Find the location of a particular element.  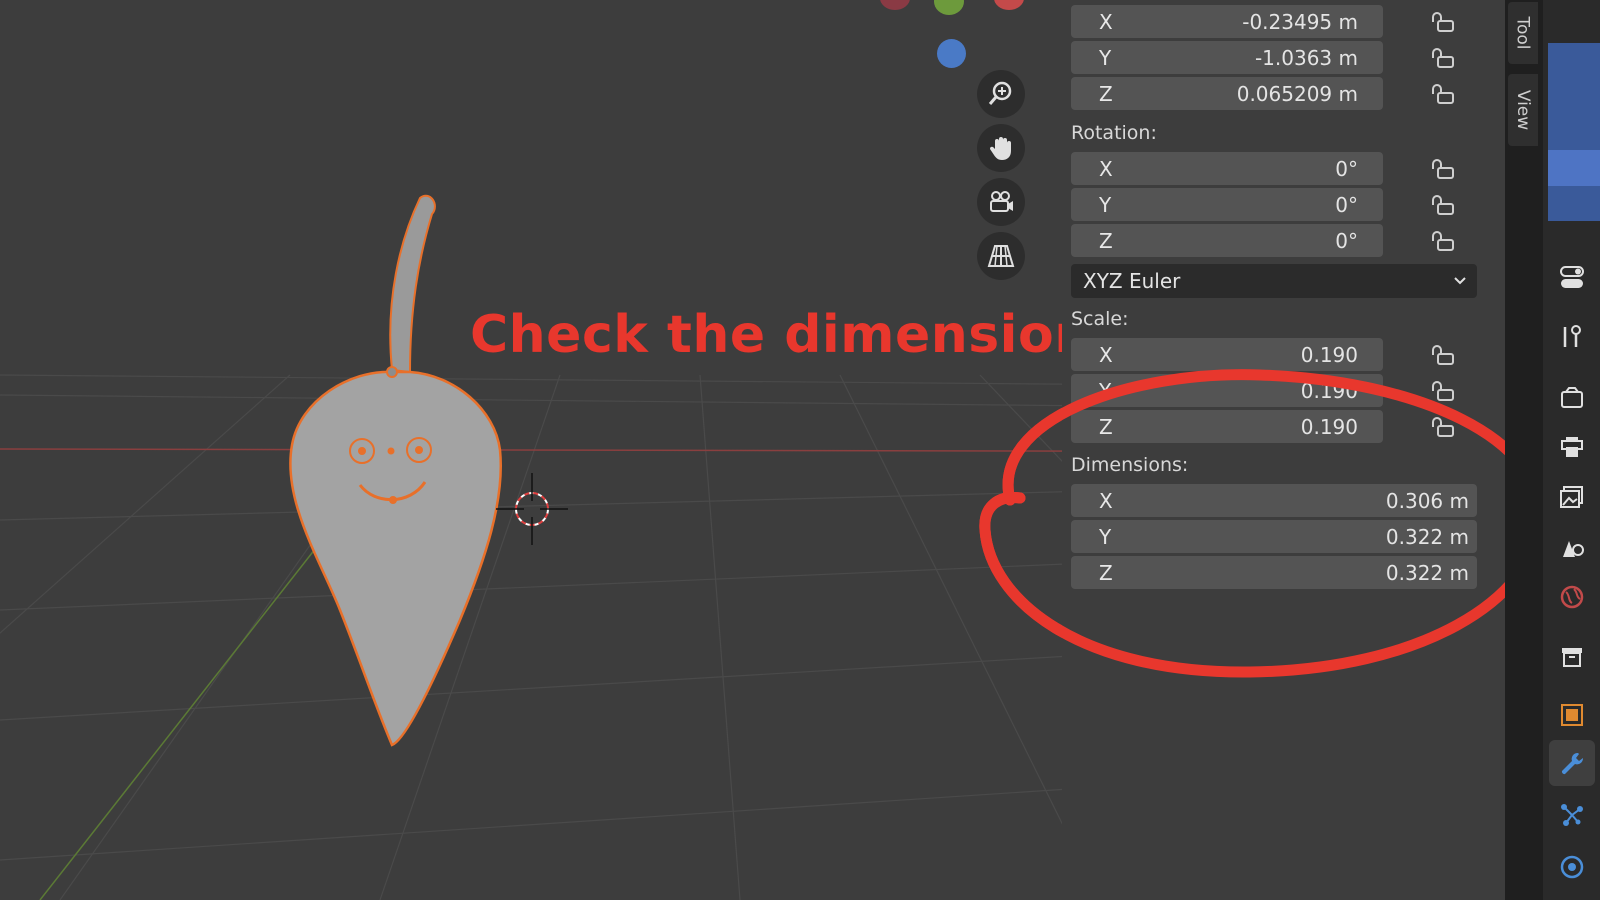

rotation-mode-dropdown: XYZ Euler is located at coordinates (1274, 281).